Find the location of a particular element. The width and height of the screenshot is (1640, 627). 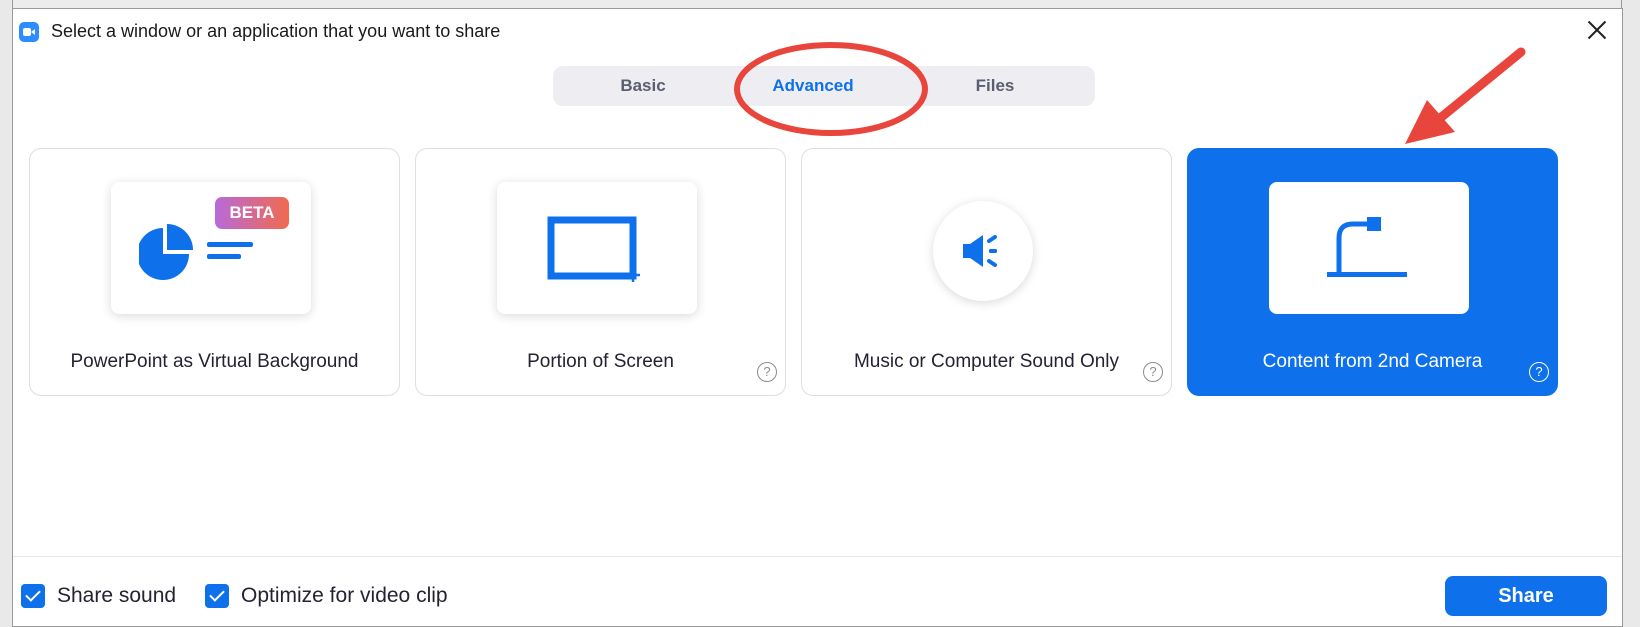

card-label: Music or Computer Sound Only is located at coordinates (986, 361).